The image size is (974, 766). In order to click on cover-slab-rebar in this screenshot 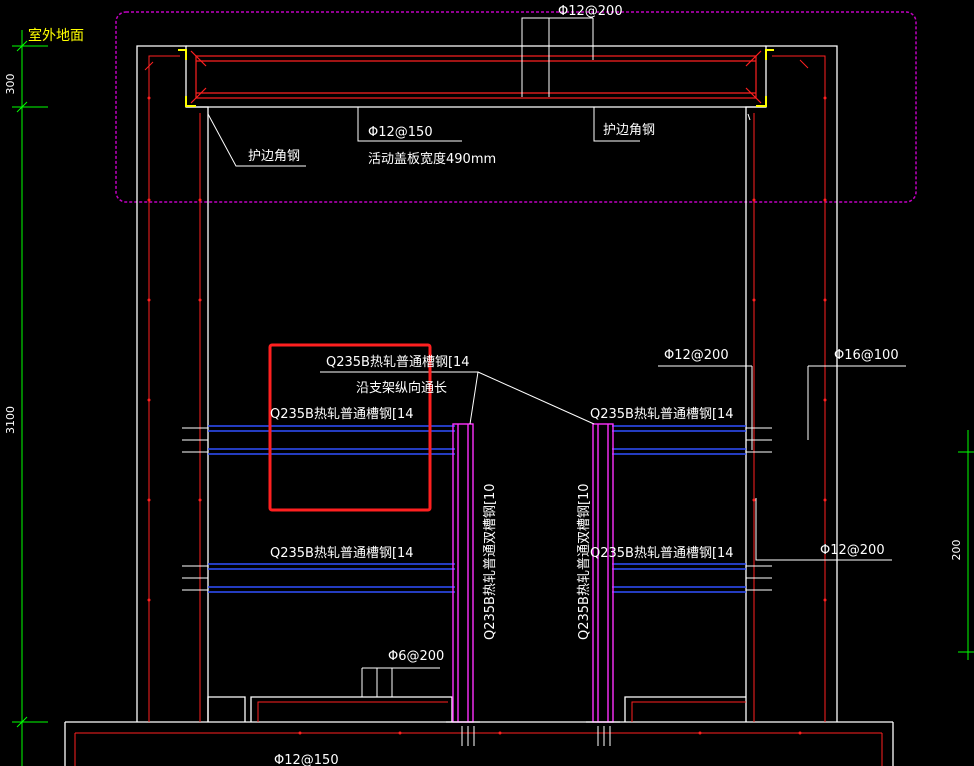, I will do `click(476, 77)`.